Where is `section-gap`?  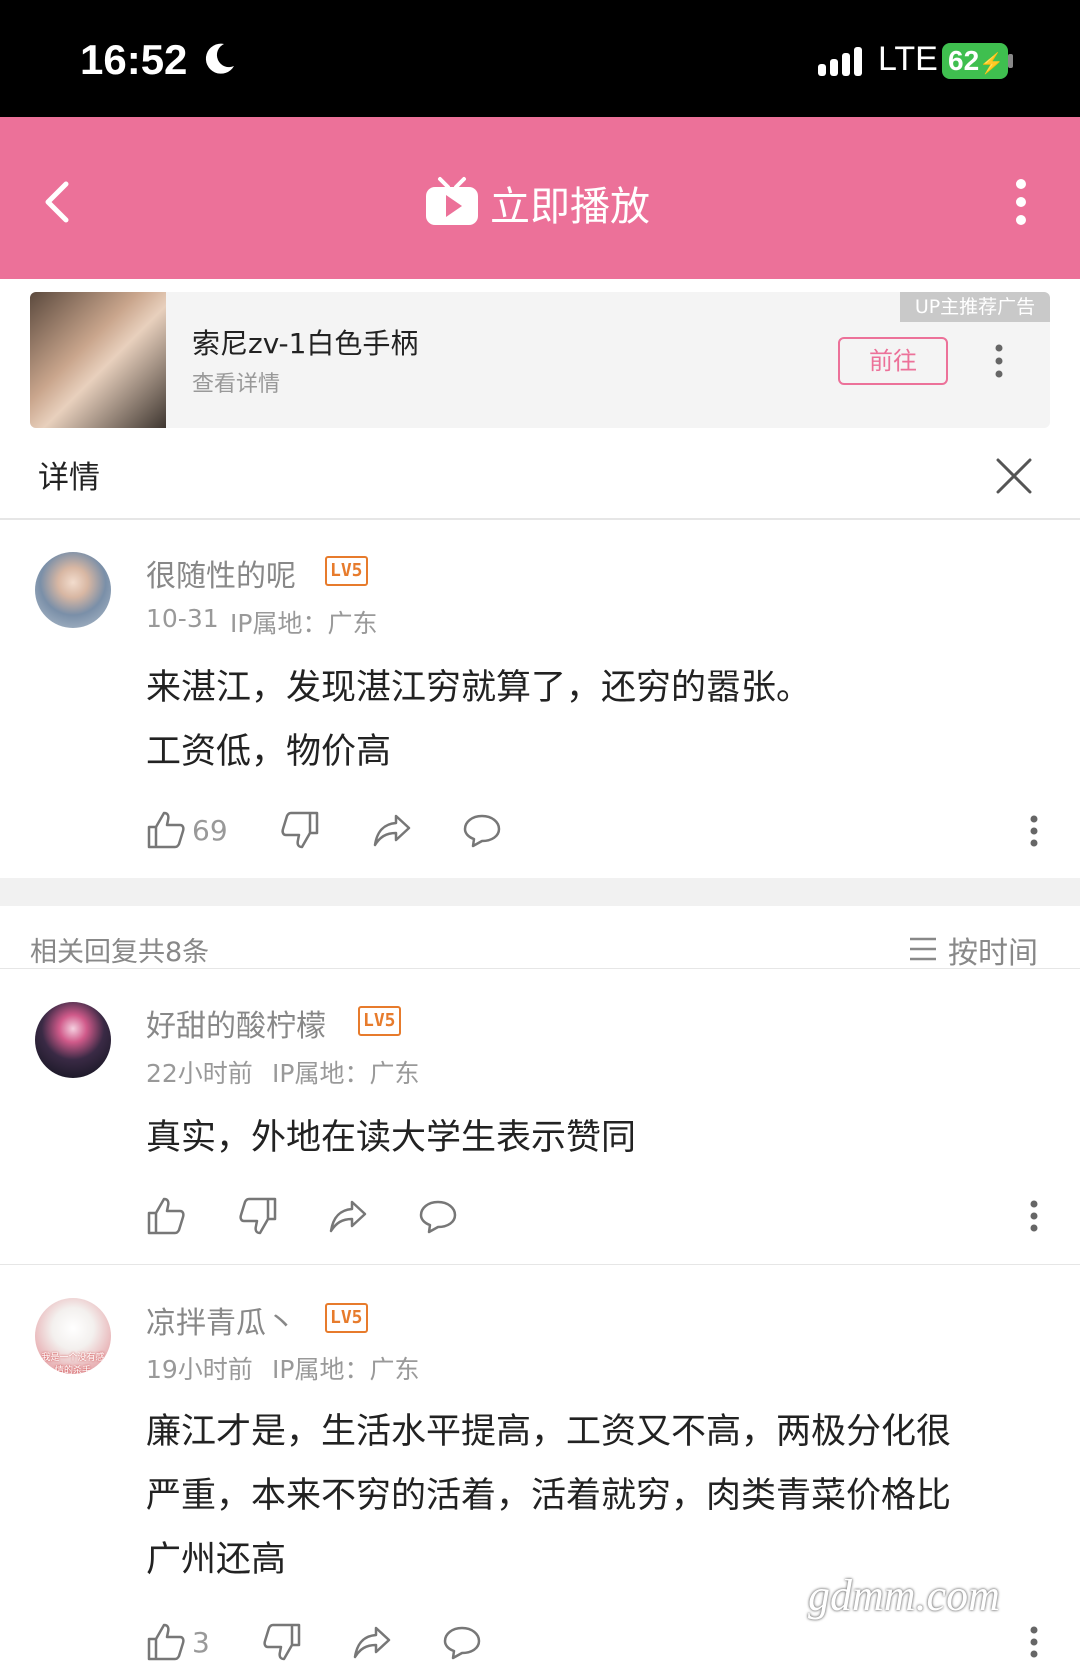
section-gap is located at coordinates (540, 892).